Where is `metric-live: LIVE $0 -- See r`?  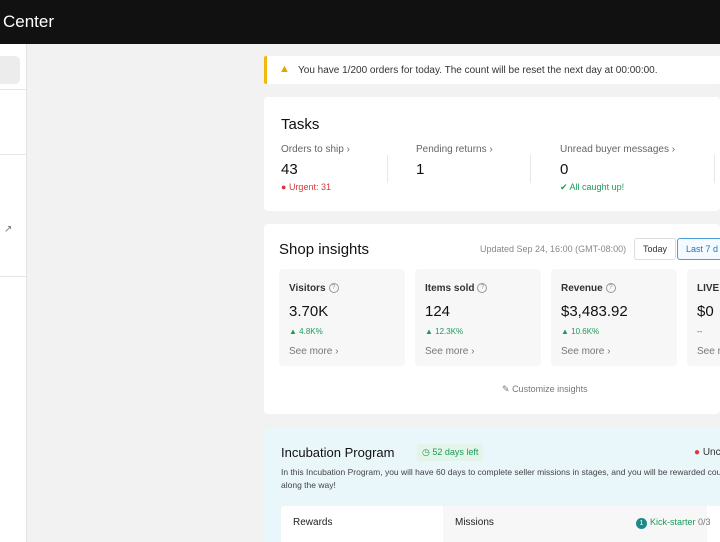 metric-live: LIVE $0 -- See r is located at coordinates (703, 317).